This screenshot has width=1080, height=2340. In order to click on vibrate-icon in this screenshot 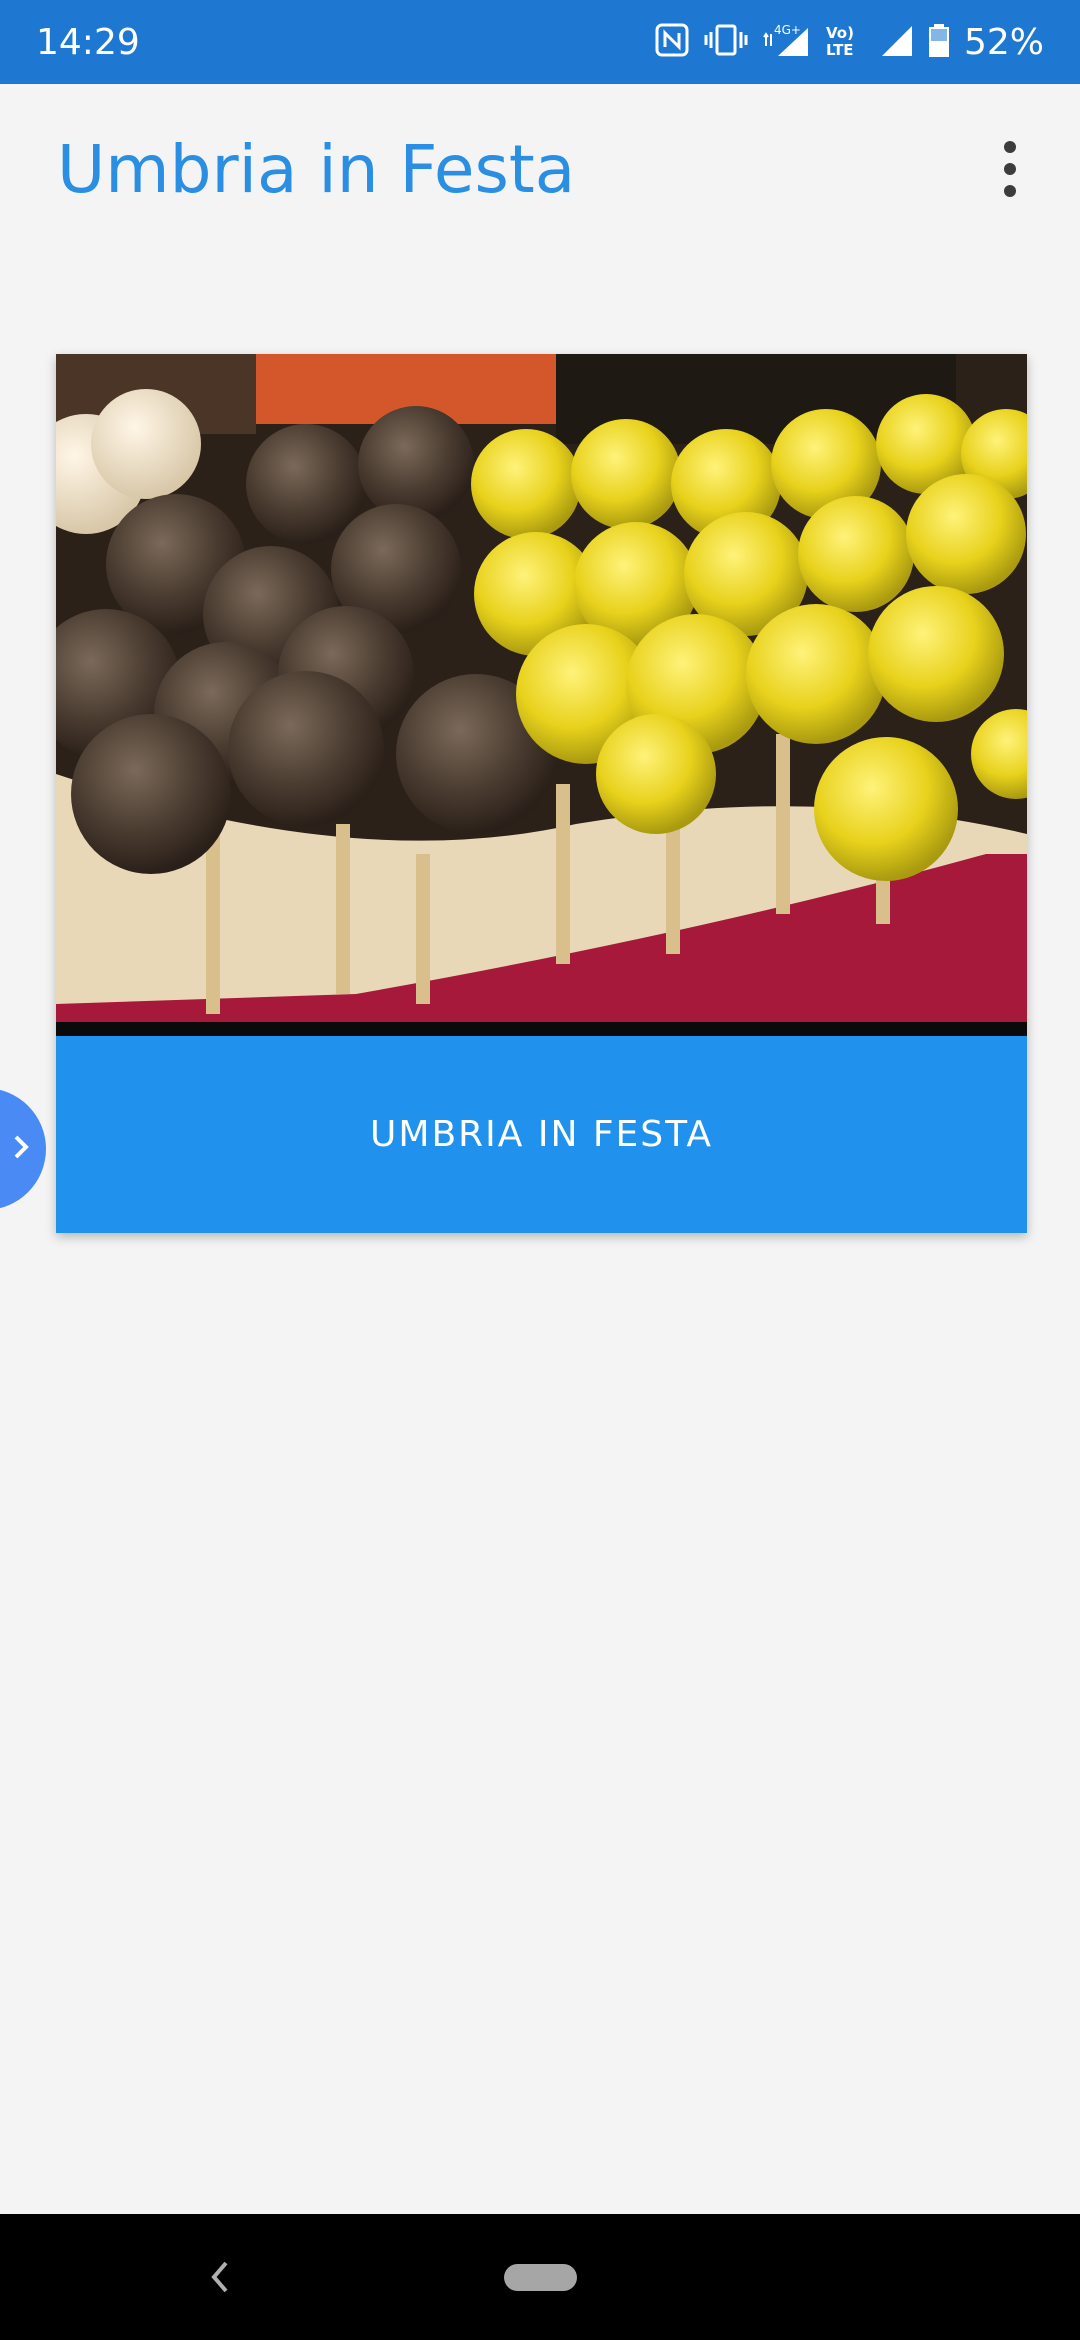, I will do `click(726, 42)`.